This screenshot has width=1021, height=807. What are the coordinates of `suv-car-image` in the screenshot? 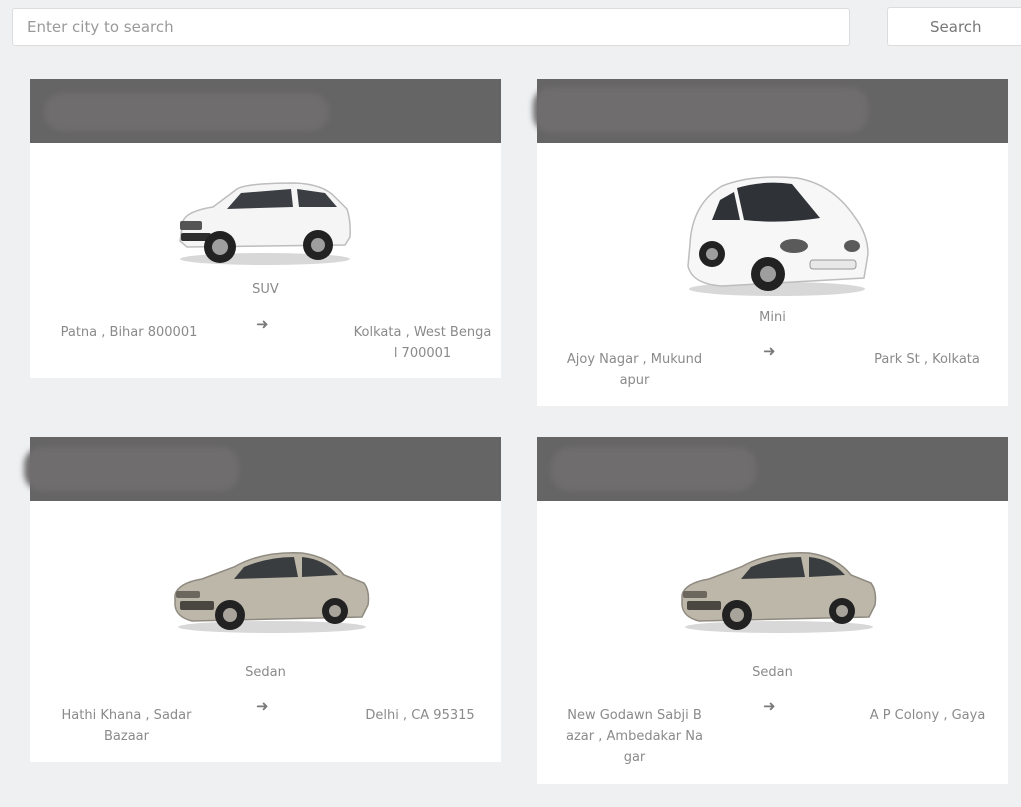 It's located at (265, 223).